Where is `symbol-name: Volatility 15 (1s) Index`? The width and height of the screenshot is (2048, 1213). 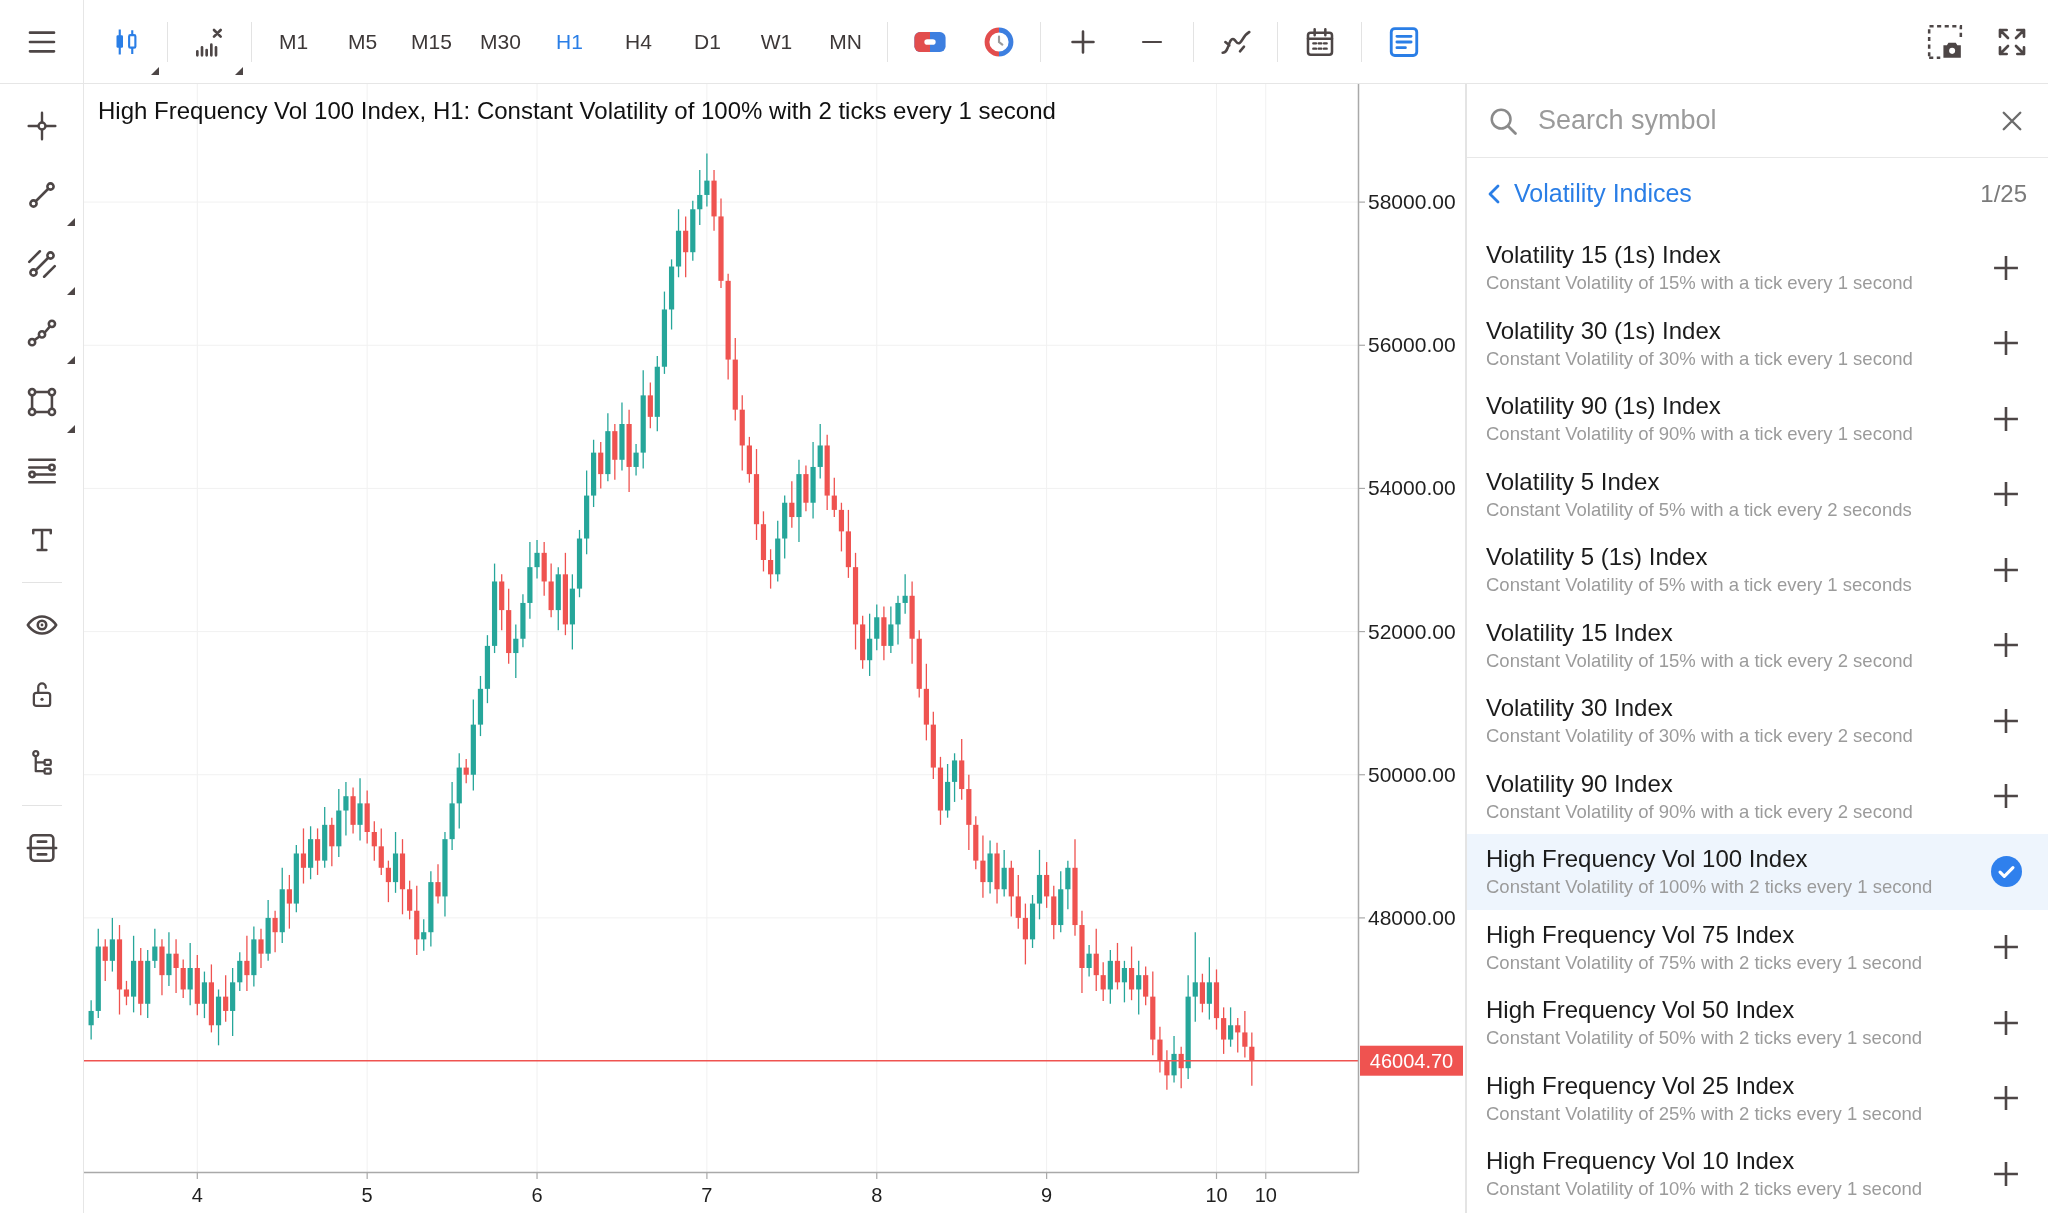 symbol-name: Volatility 15 (1s) Index is located at coordinates (1604, 255).